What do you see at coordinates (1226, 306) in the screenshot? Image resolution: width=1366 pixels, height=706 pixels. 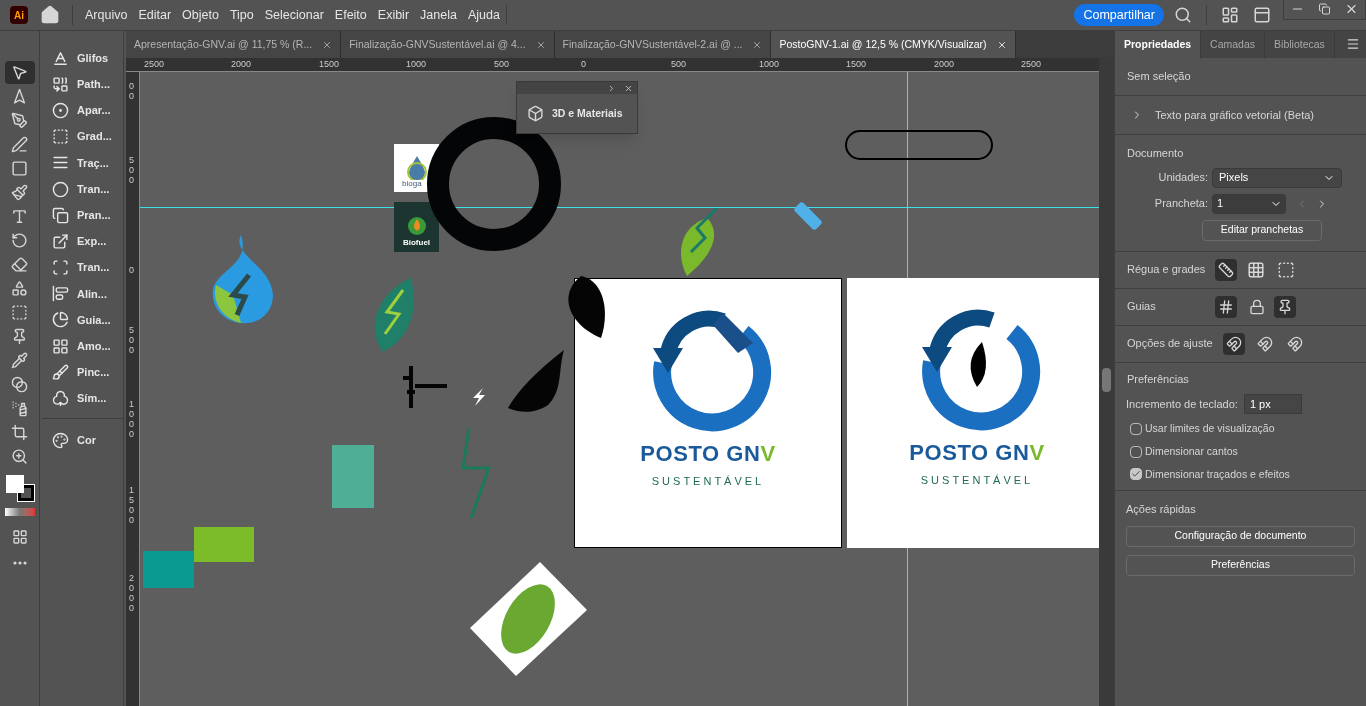 I see `guides-icon` at bounding box center [1226, 306].